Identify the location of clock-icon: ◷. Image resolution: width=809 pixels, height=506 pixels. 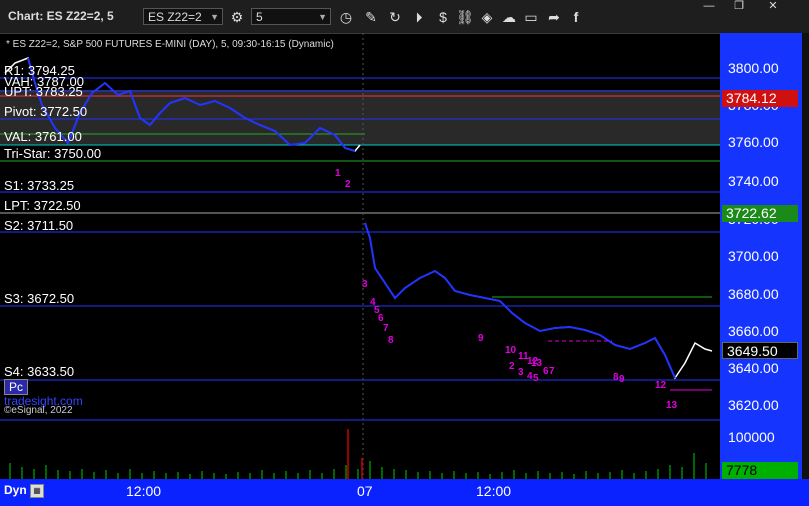
(346, 17).